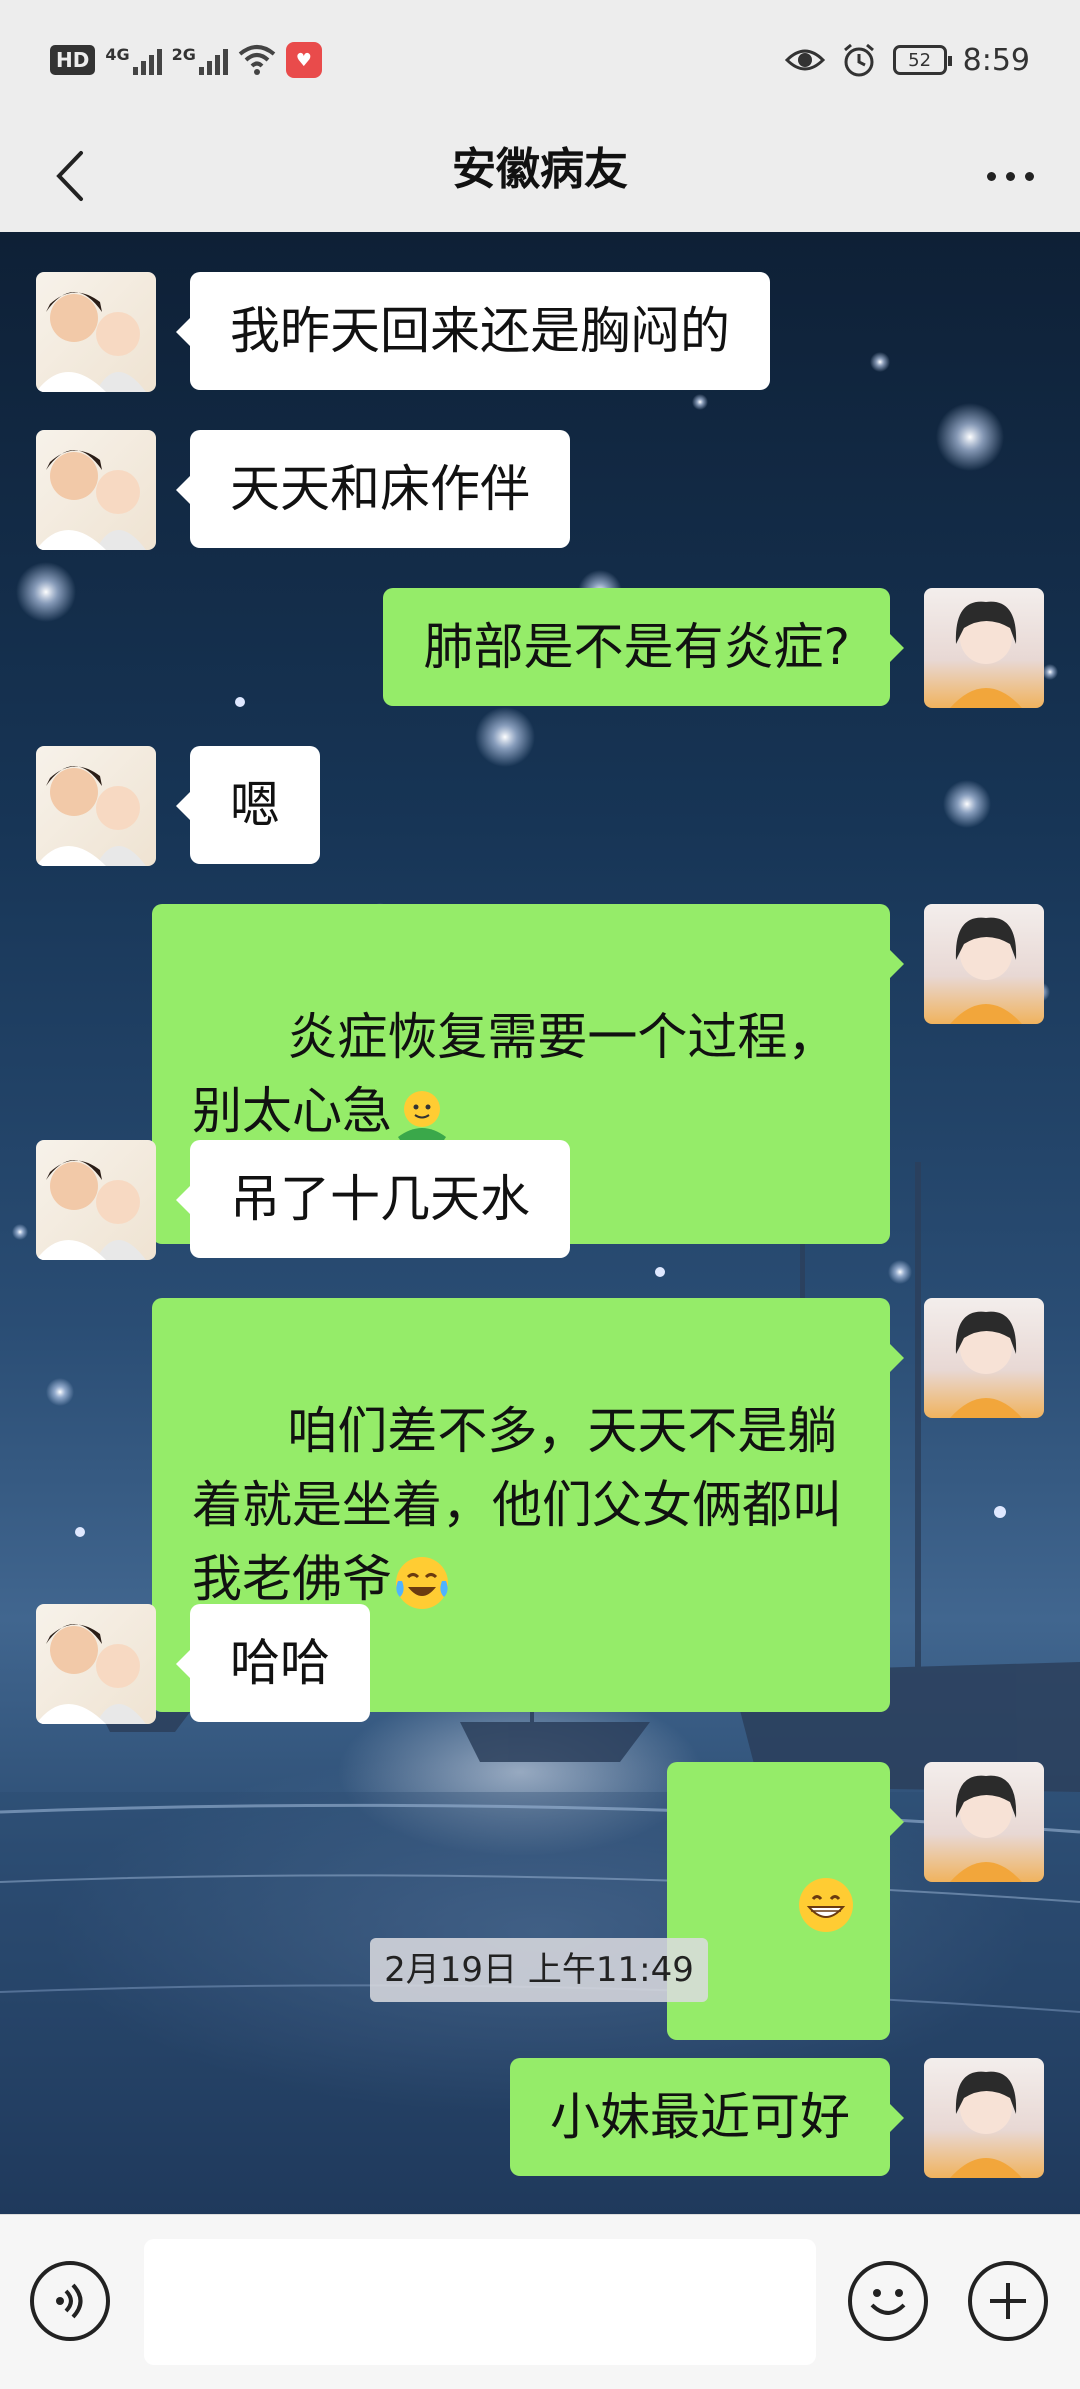 The width and height of the screenshot is (1080, 2389). What do you see at coordinates (373, 1199) in the screenshot?
I see `message-bubble-incoming: 吊了十几天水` at bounding box center [373, 1199].